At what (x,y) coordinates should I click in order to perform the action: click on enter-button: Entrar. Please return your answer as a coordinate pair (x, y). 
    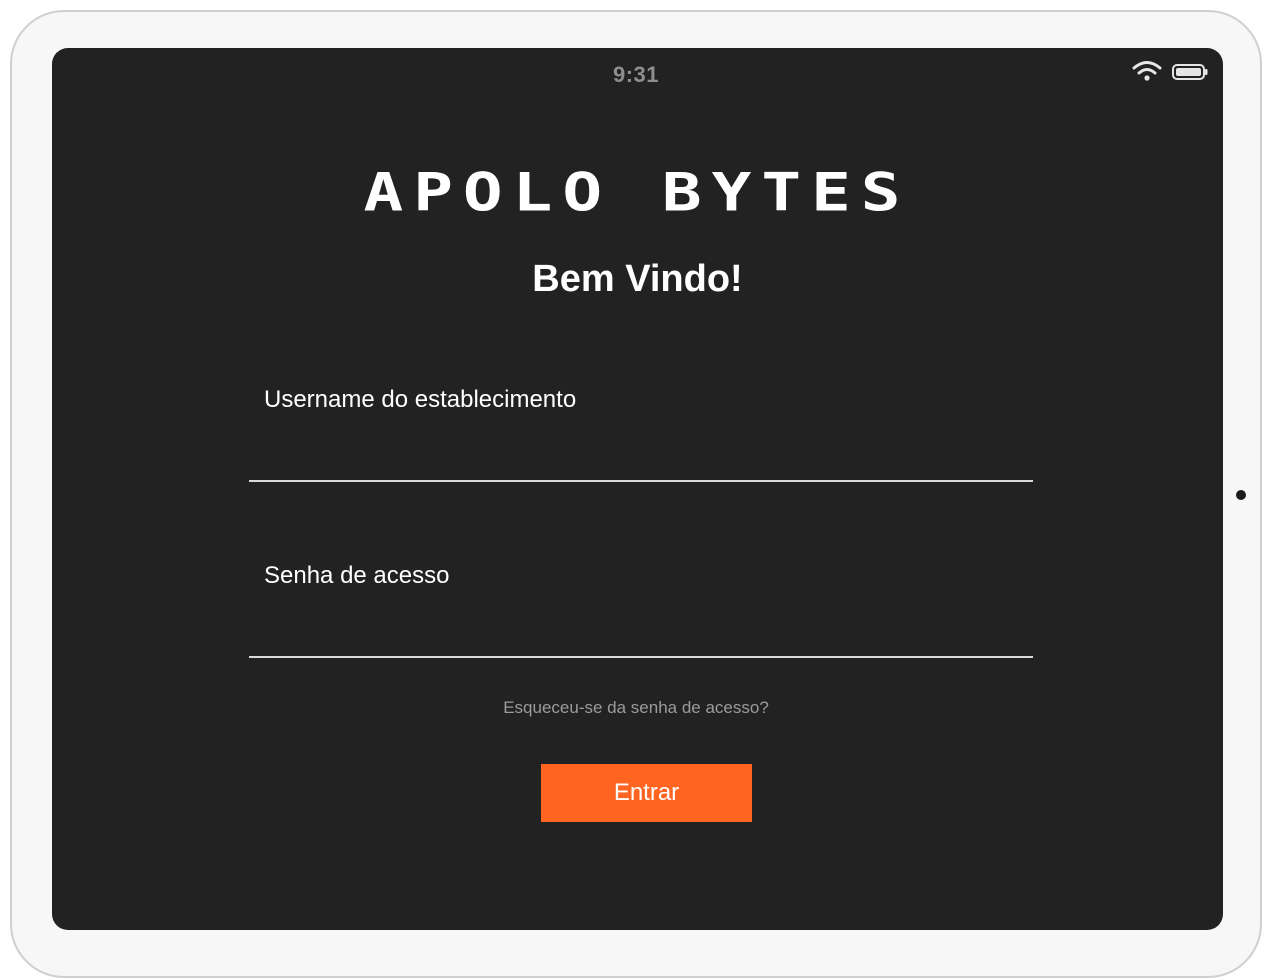
    Looking at the image, I should click on (646, 793).